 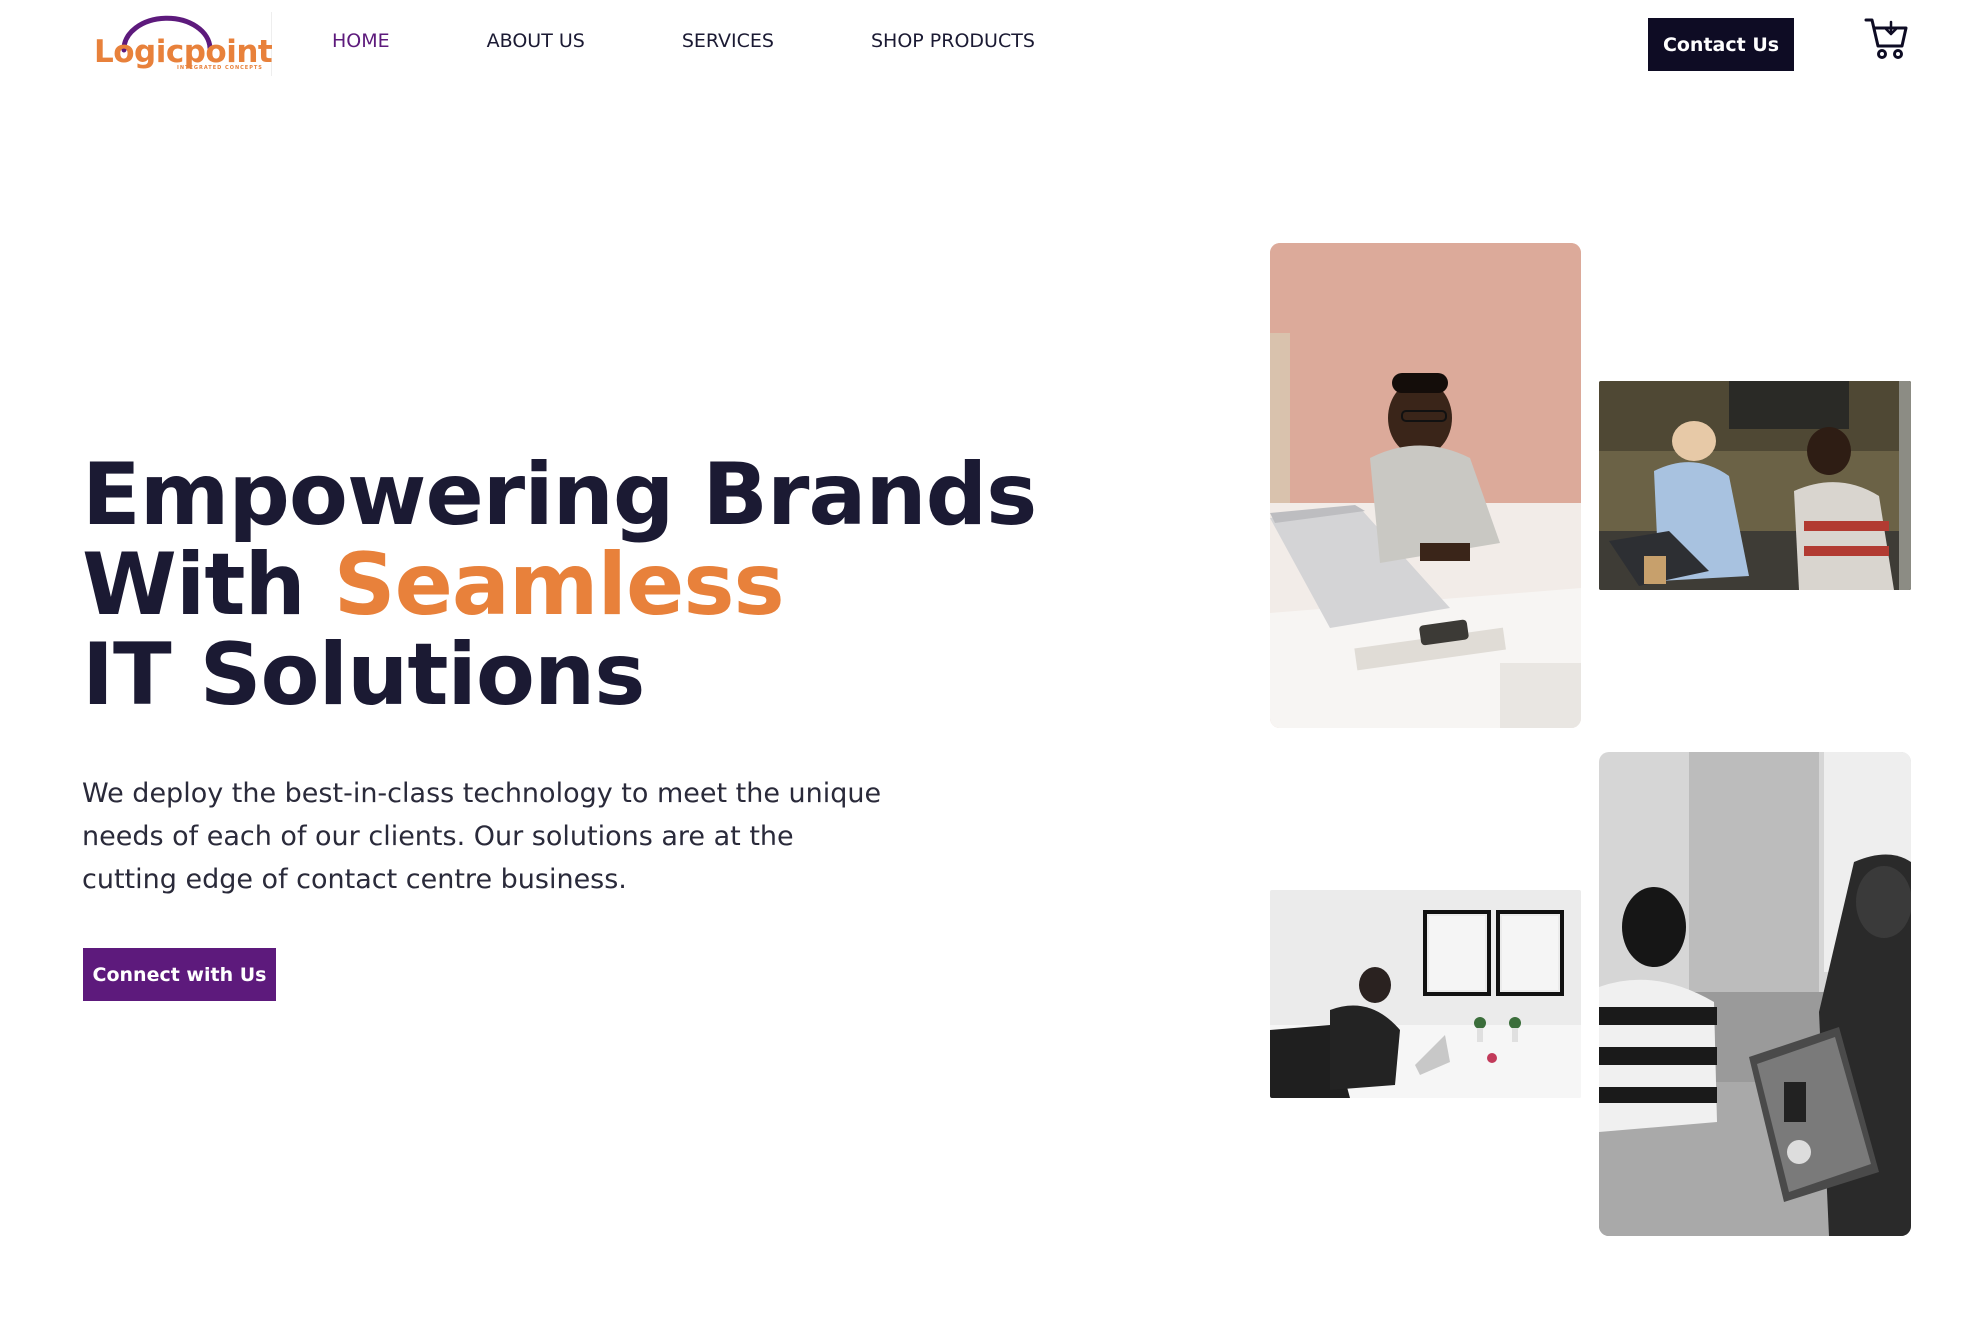 What do you see at coordinates (354, 879) in the screenshot?
I see `hero-description-line: cutting edge of contact centre business.` at bounding box center [354, 879].